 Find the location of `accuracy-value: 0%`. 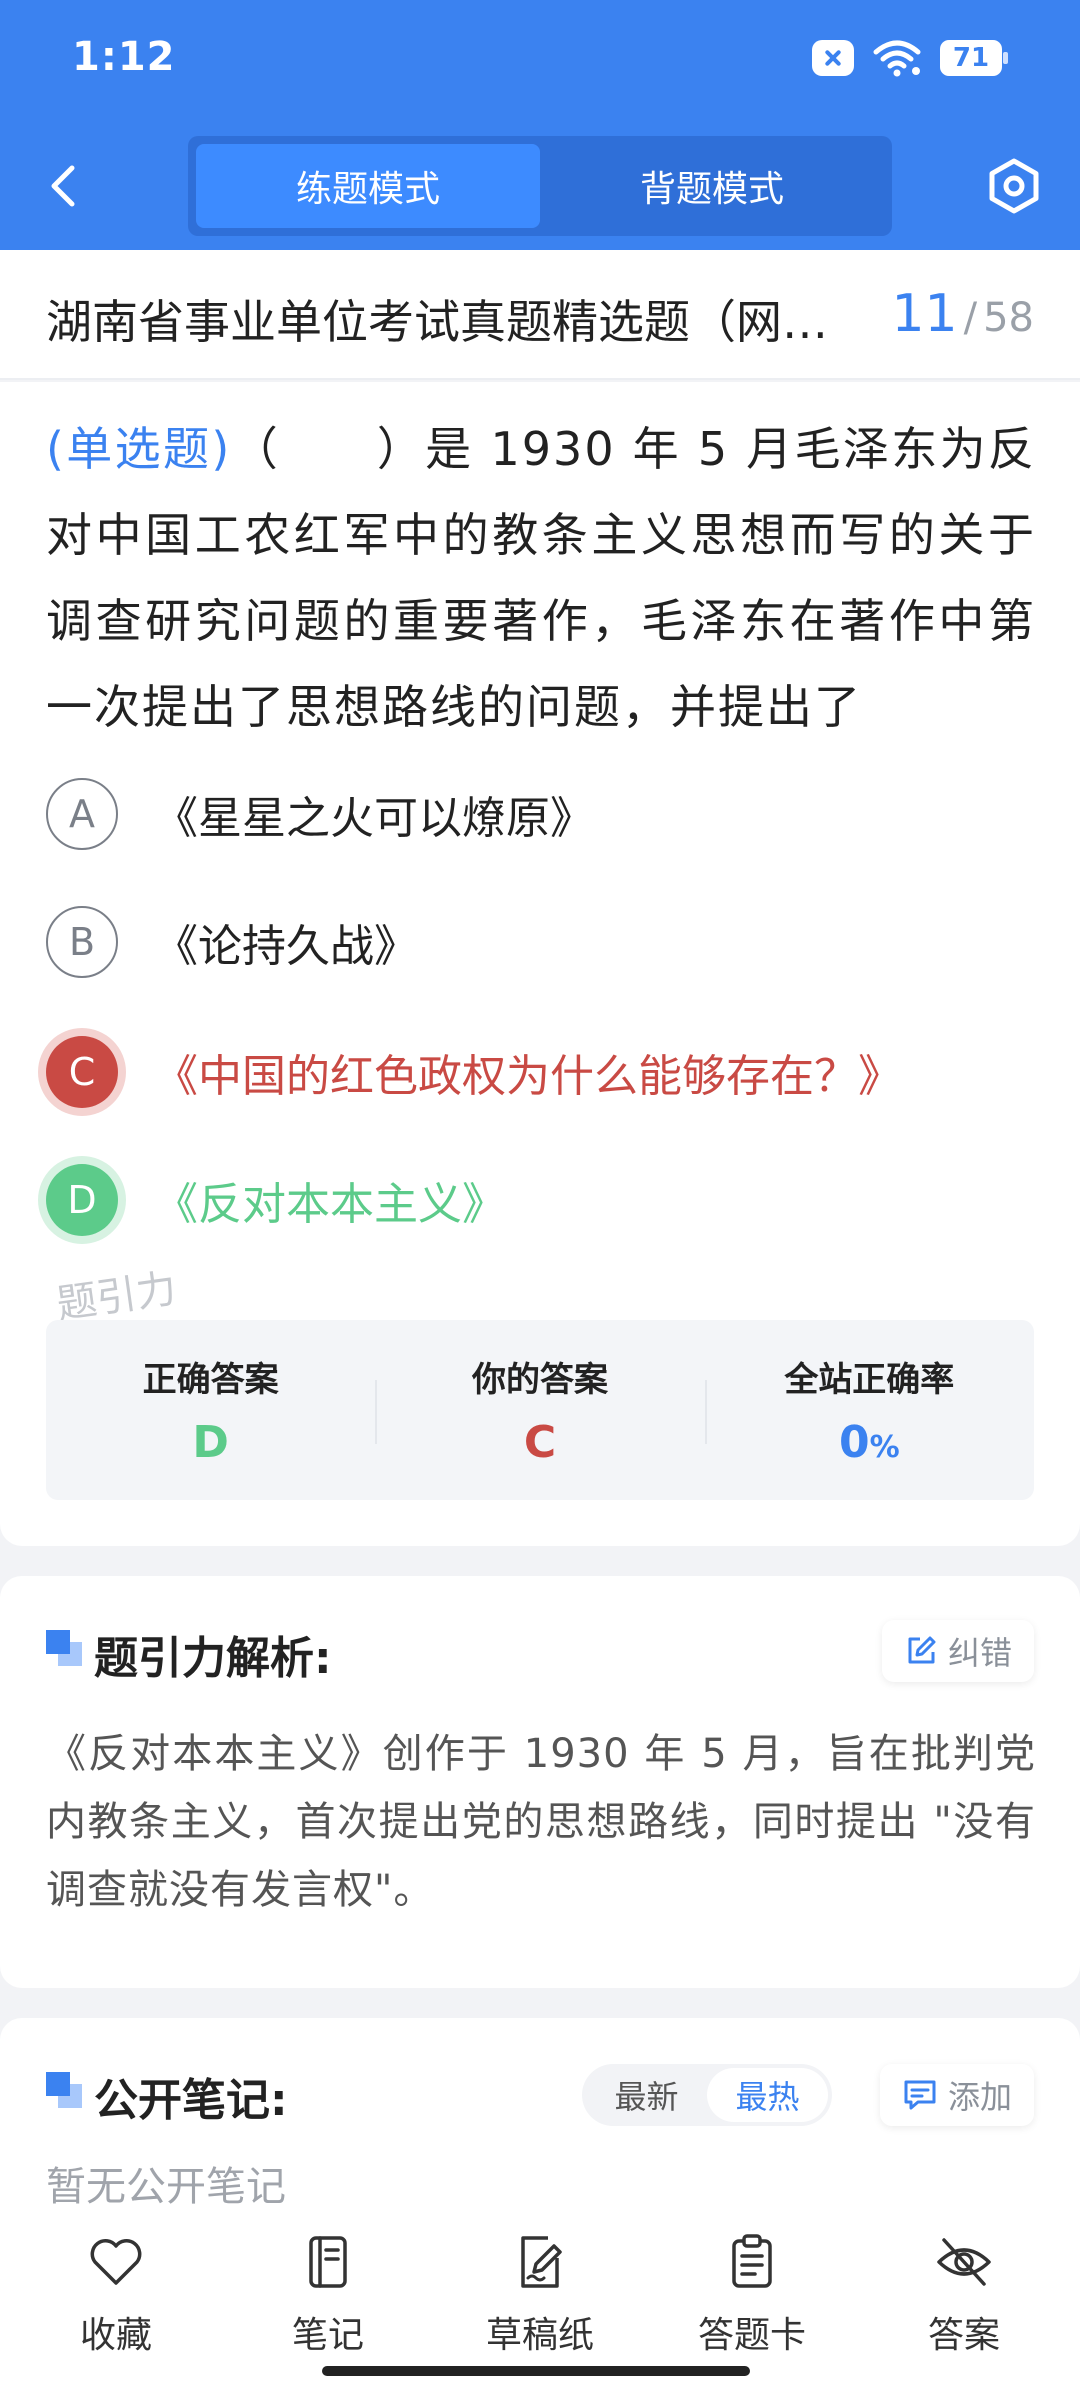

accuracy-value: 0% is located at coordinates (869, 1442).